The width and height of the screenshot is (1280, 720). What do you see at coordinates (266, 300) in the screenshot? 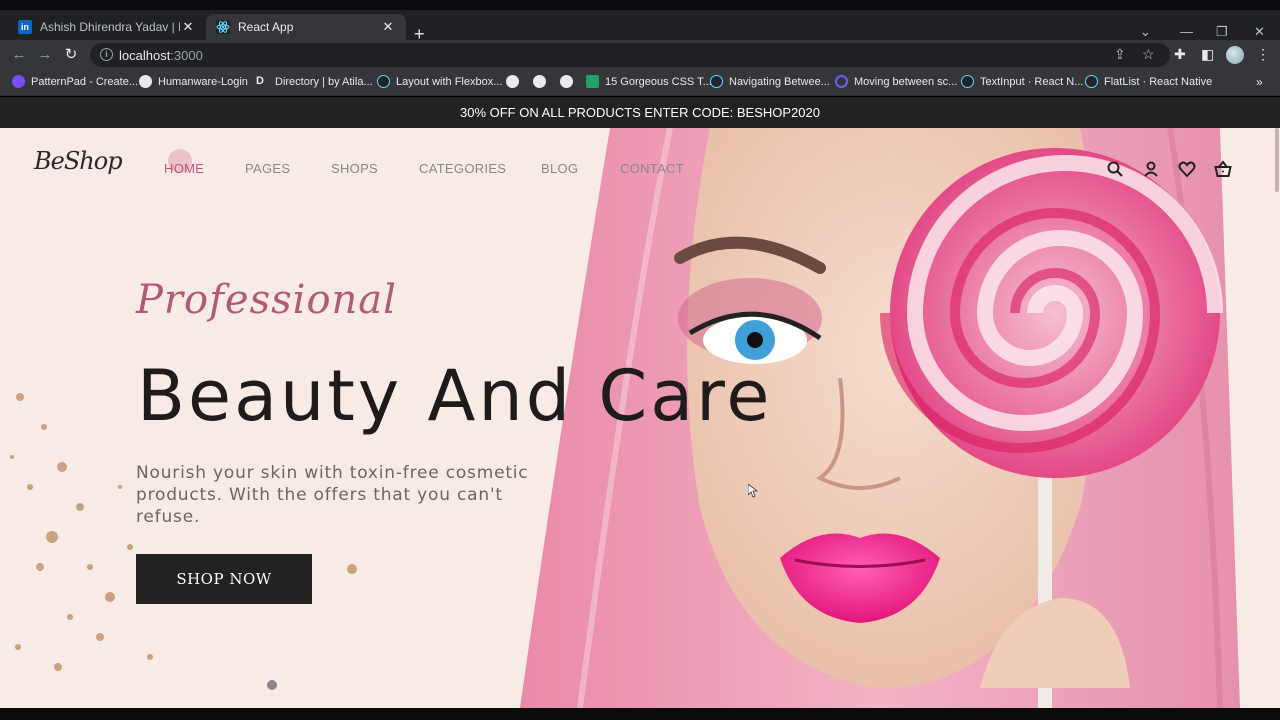
I see `hero-script-text: Professional` at bounding box center [266, 300].